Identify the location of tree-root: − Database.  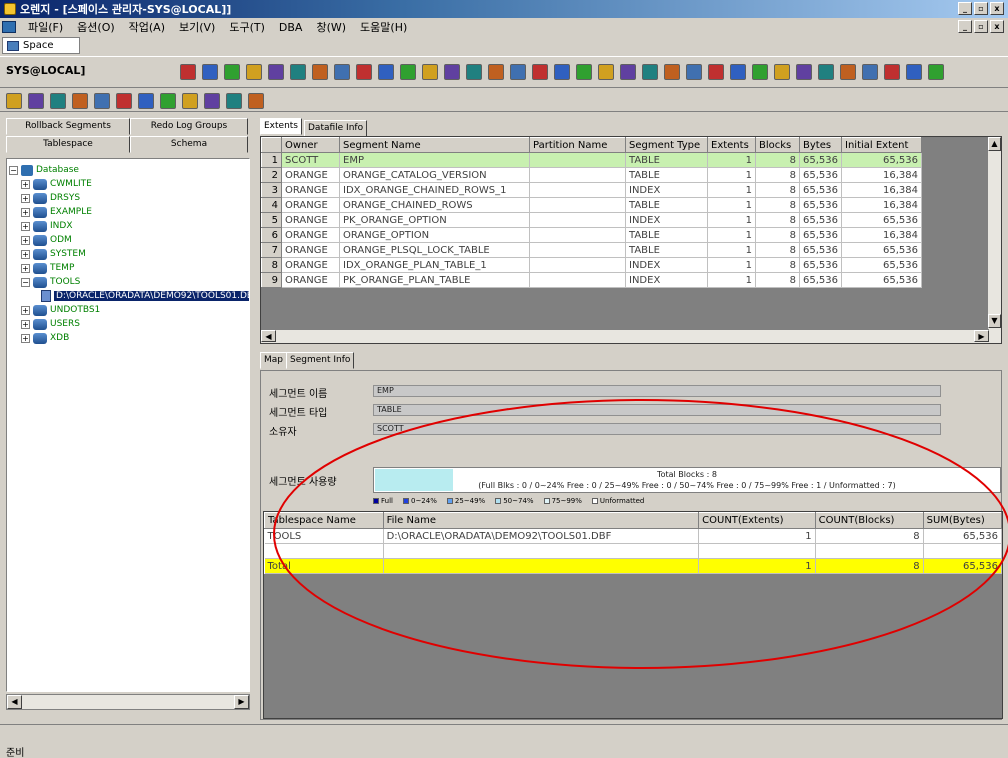
(44, 170).